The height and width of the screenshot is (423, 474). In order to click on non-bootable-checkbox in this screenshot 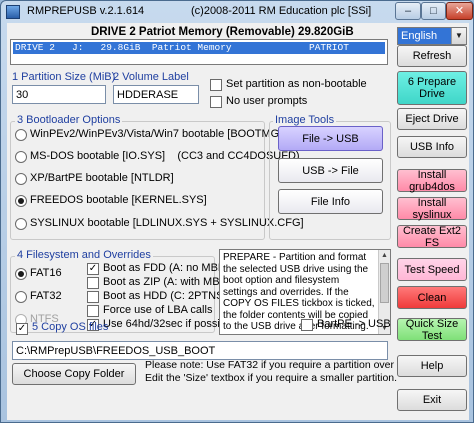, I will do `click(216, 85)`.